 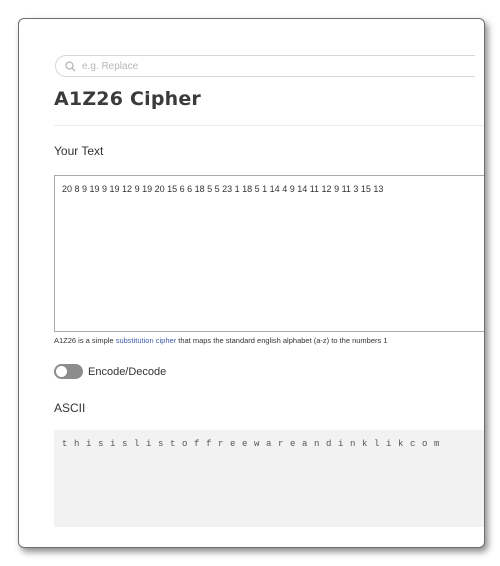 I want to click on ascii-label: ASCII, so click(x=70, y=408).